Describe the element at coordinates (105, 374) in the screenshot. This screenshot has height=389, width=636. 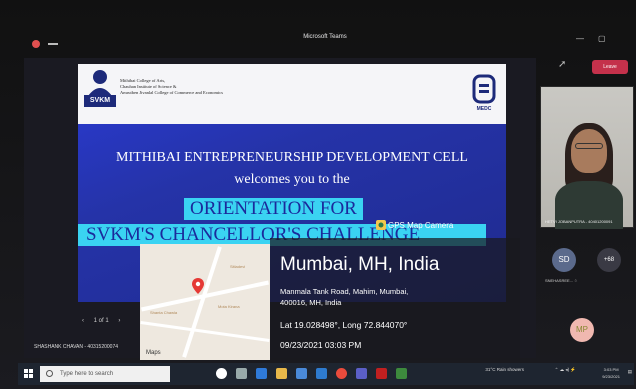
I see `taskbar-search-input: Type here to search` at that location.